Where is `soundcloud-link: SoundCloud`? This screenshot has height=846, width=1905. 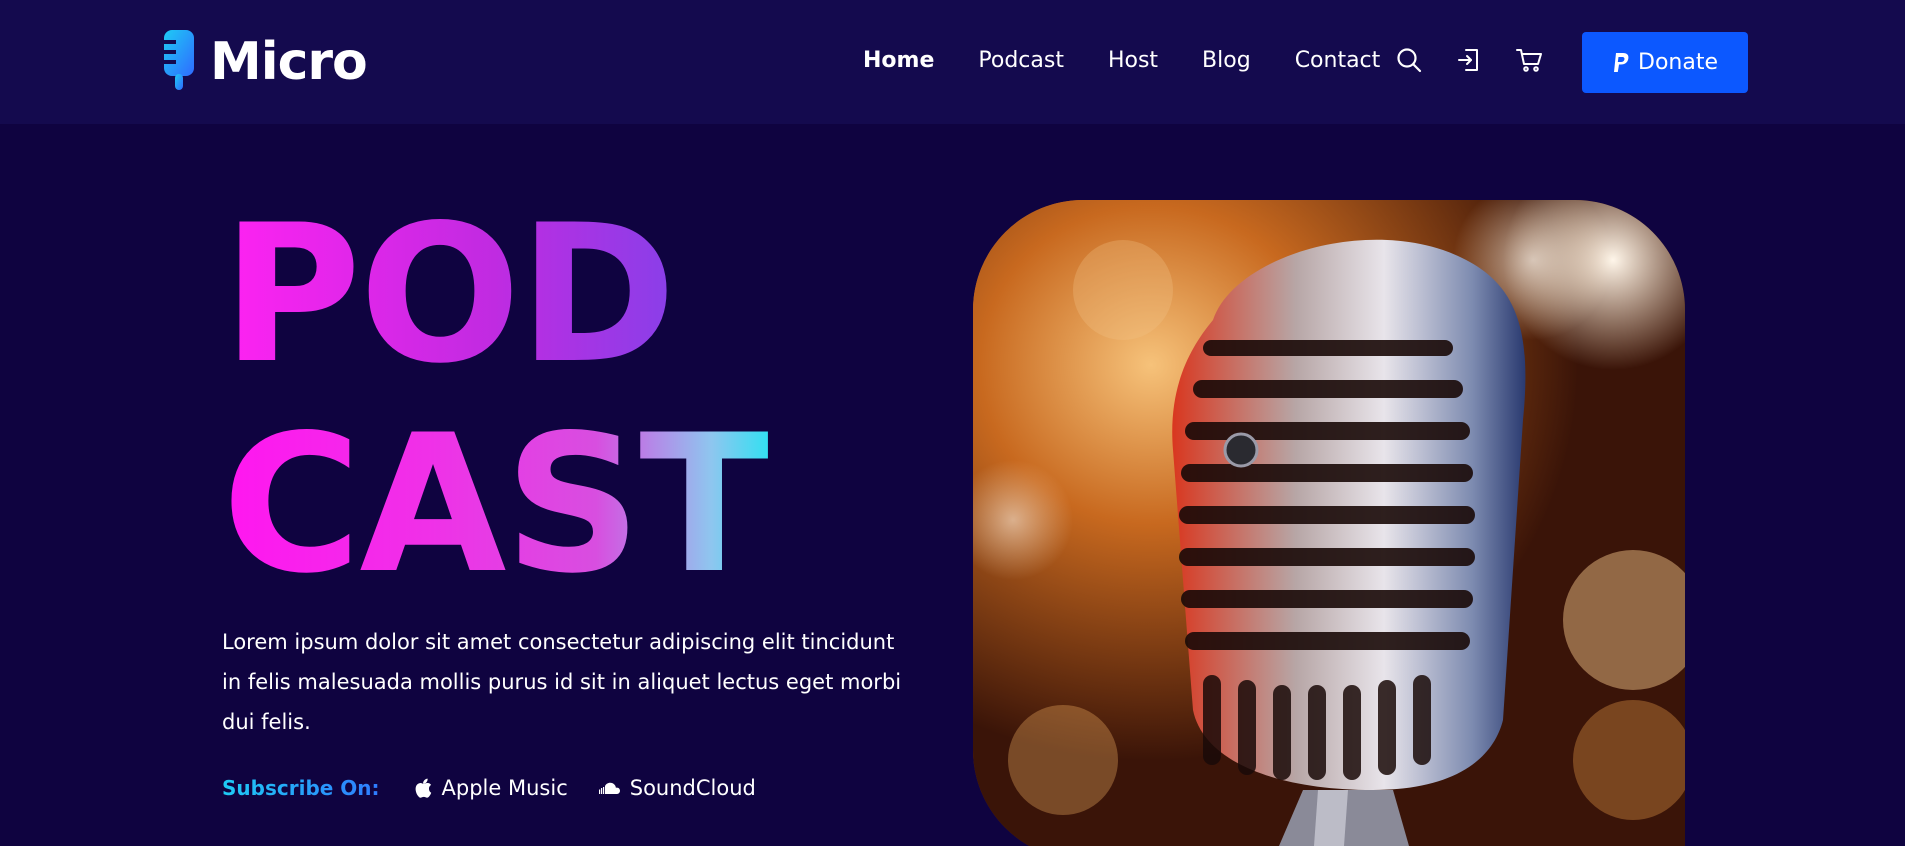 soundcloud-link: SoundCloud is located at coordinates (677, 788).